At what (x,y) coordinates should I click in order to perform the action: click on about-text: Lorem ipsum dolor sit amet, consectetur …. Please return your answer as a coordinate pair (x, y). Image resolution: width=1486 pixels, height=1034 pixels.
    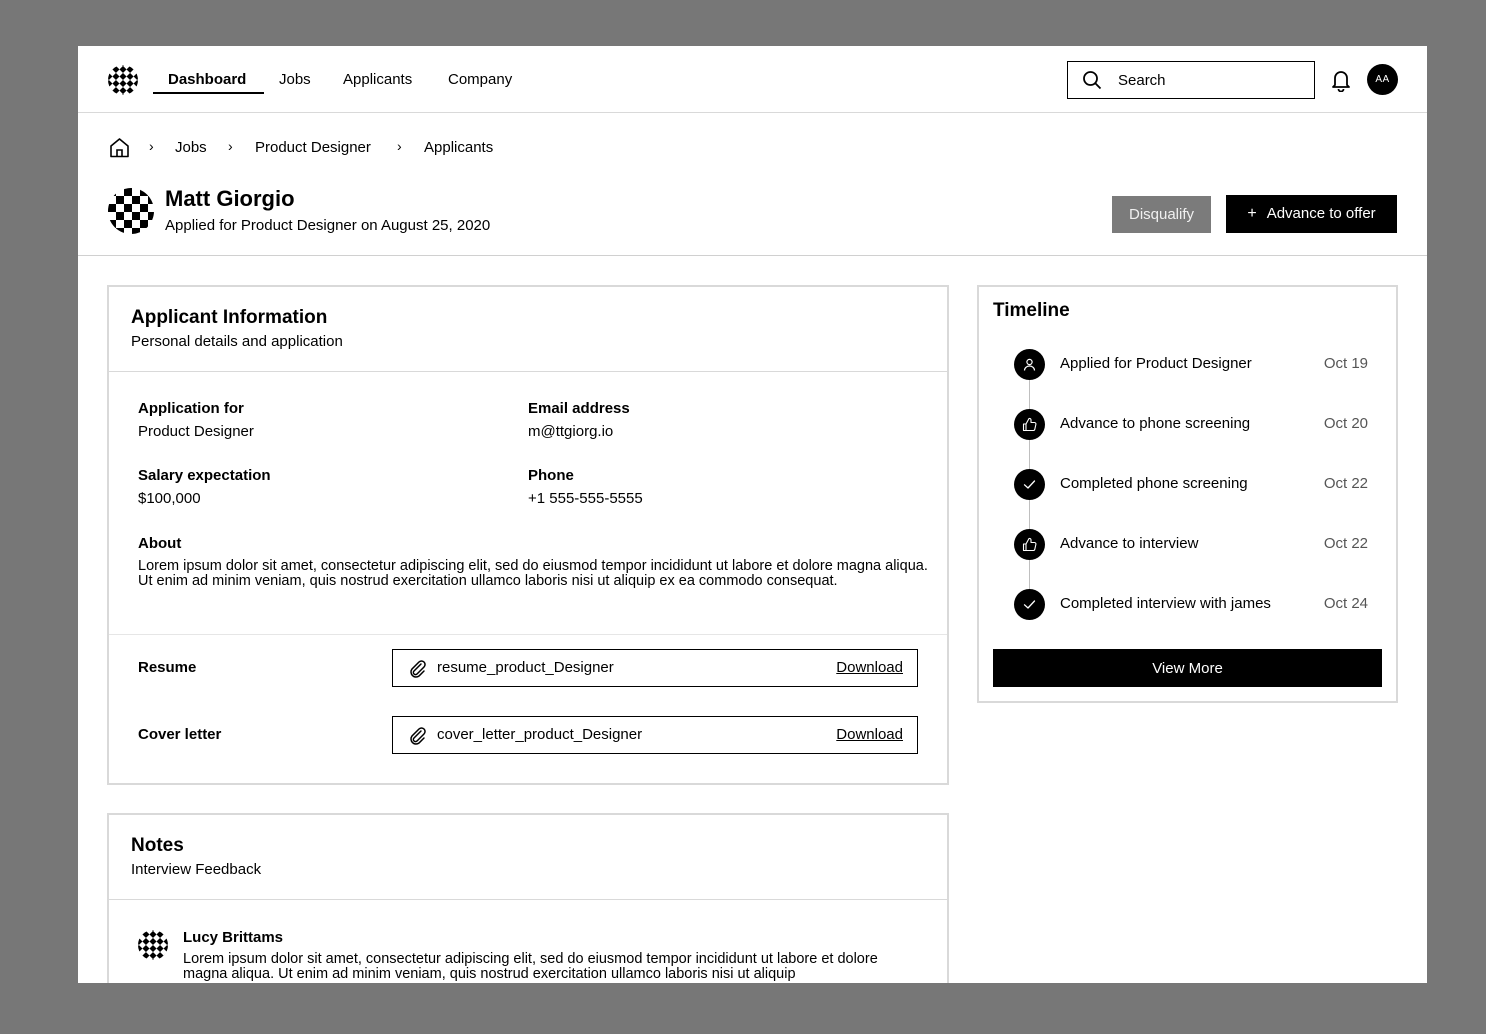
    Looking at the image, I should click on (533, 573).